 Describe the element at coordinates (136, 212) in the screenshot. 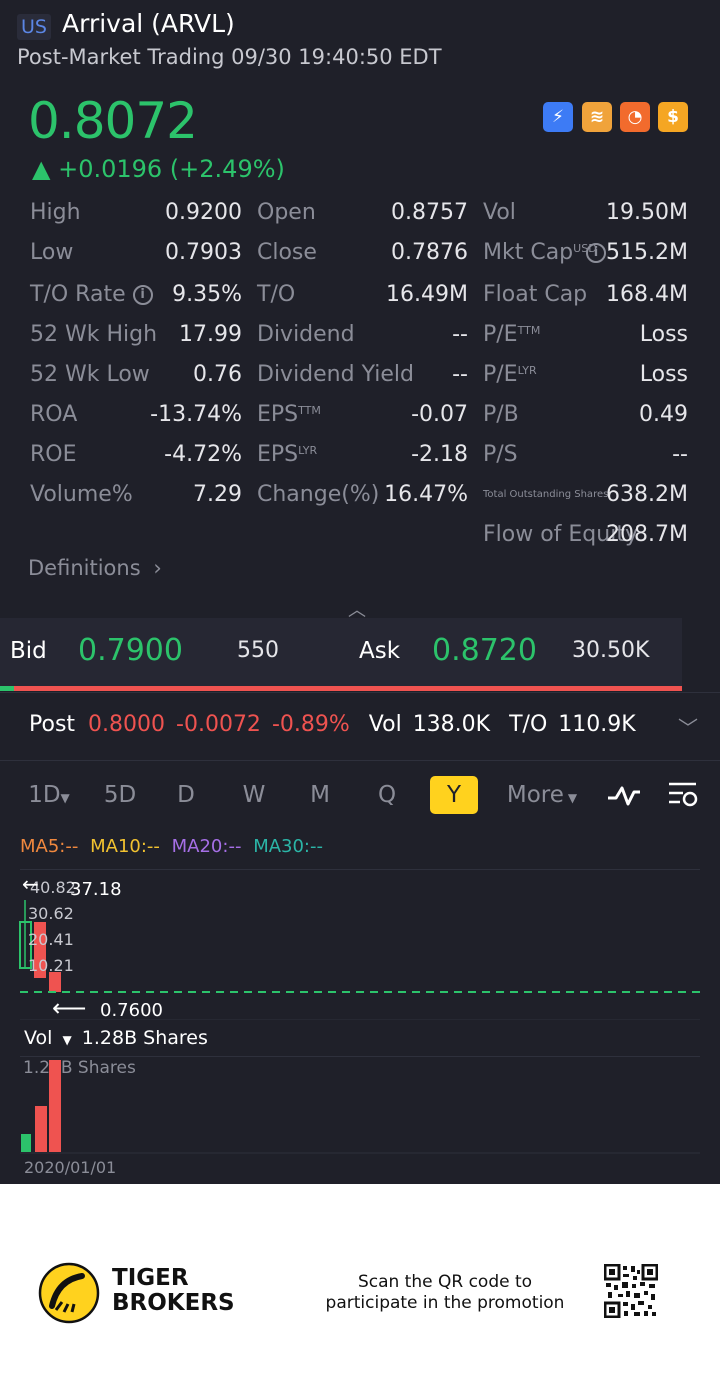

I see `stat-high: High 0.9200` at that location.